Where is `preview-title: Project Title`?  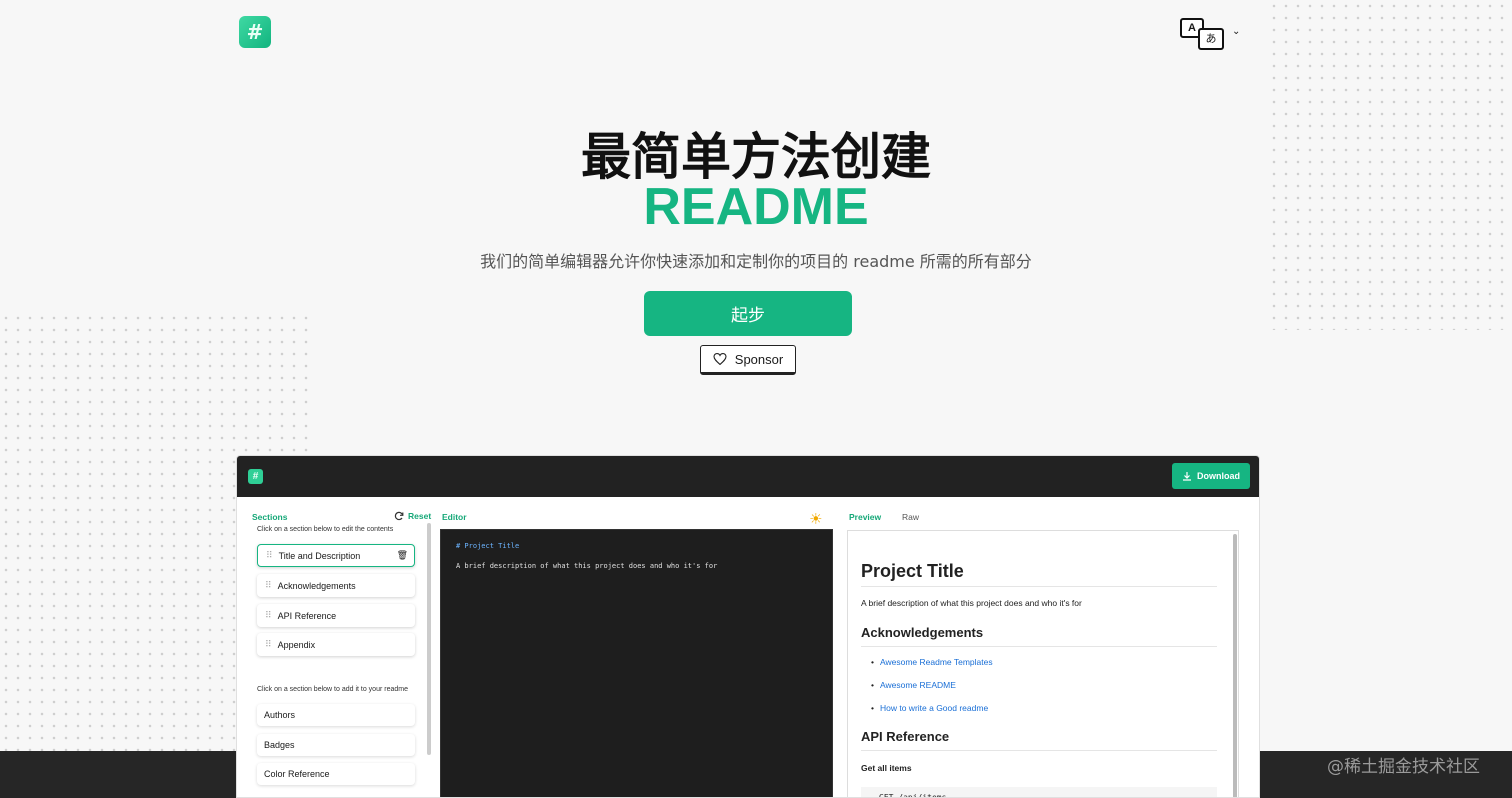
preview-title: Project Title is located at coordinates (912, 571).